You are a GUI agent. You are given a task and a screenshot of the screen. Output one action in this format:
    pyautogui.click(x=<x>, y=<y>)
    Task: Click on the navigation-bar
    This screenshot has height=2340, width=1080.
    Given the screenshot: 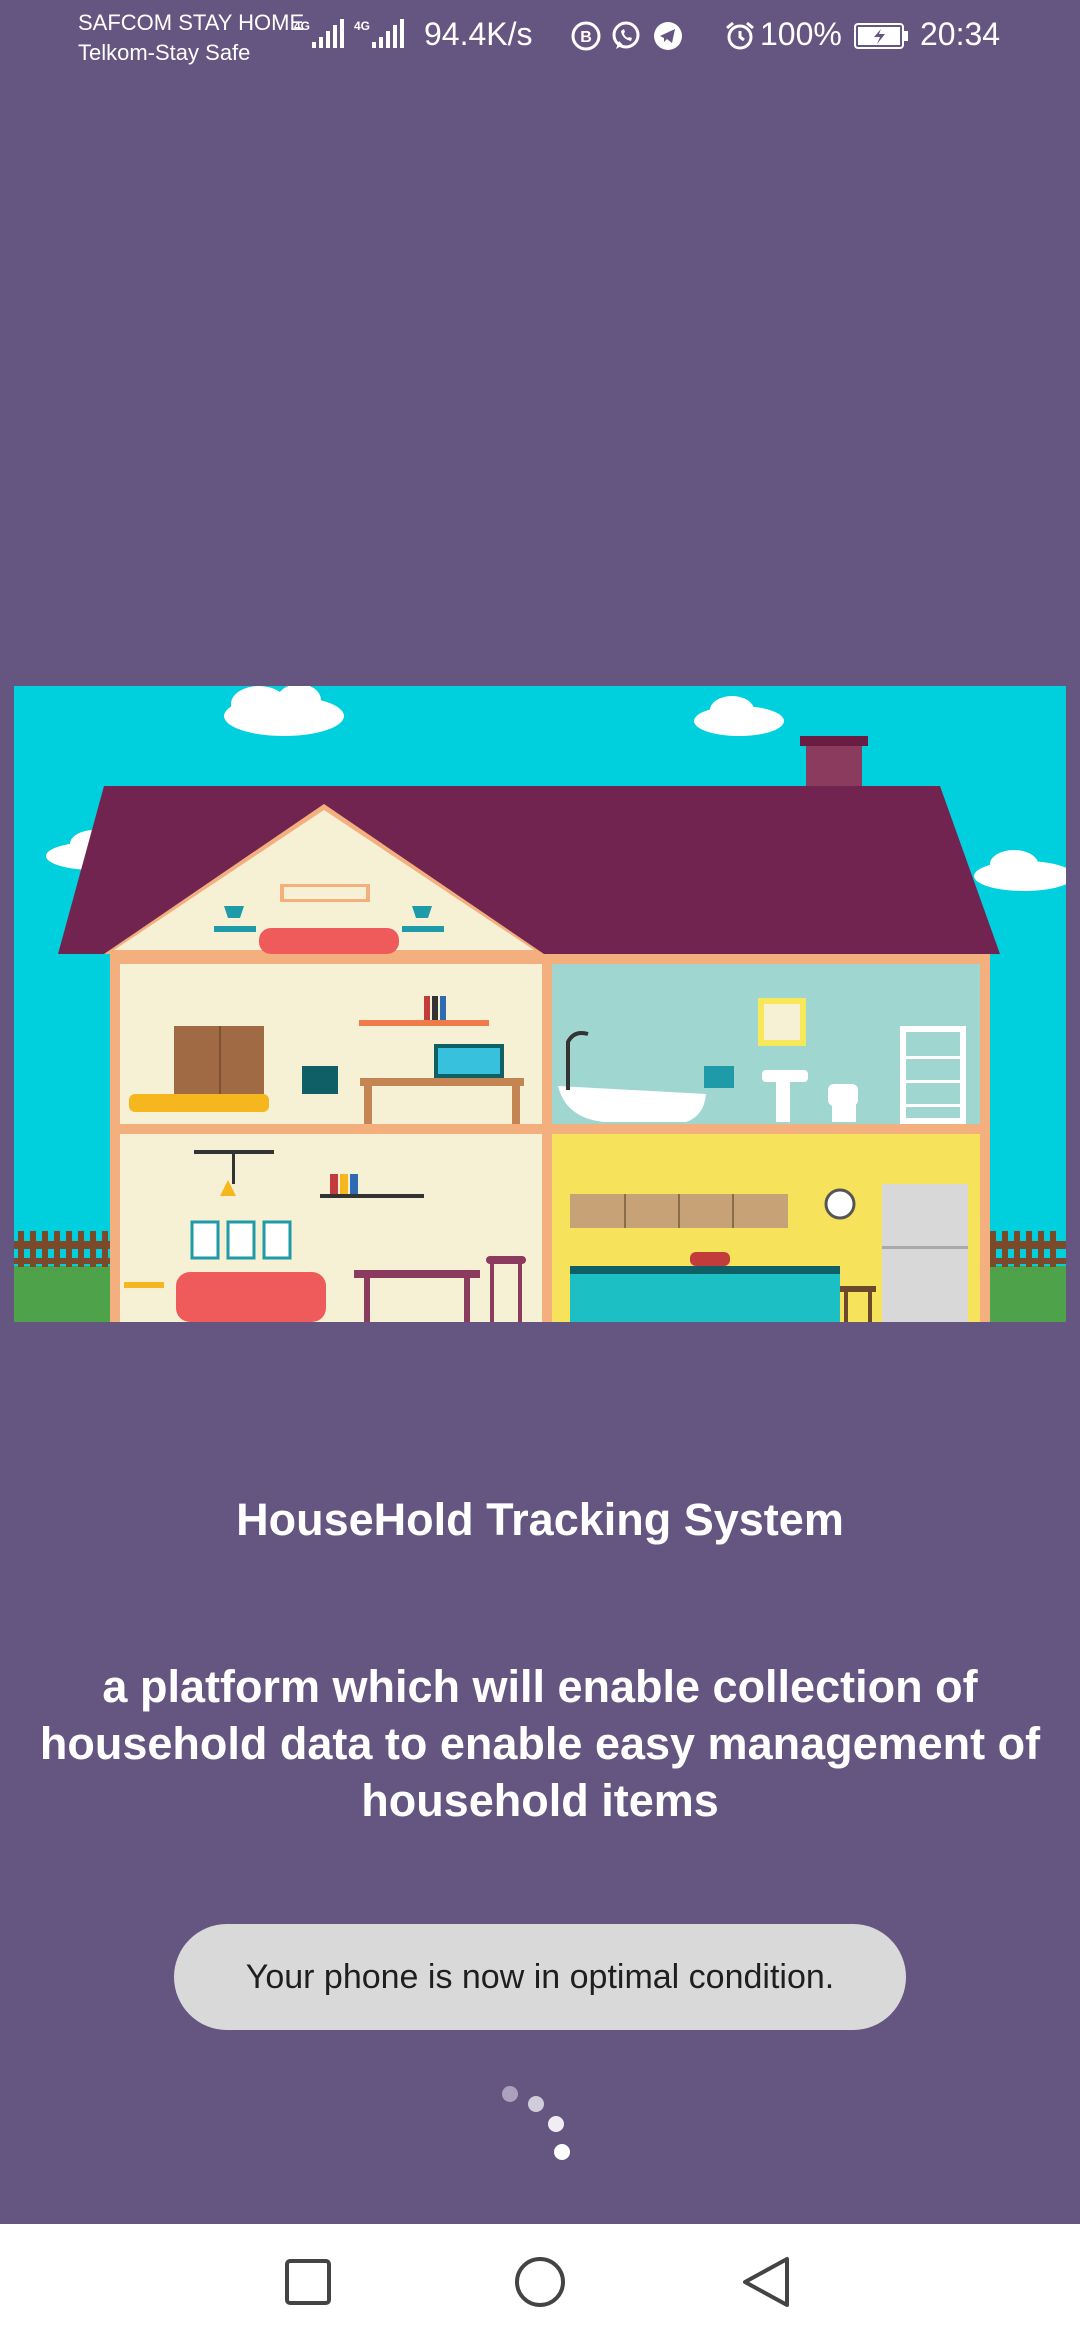 What is the action you would take?
    pyautogui.click(x=540, y=2282)
    